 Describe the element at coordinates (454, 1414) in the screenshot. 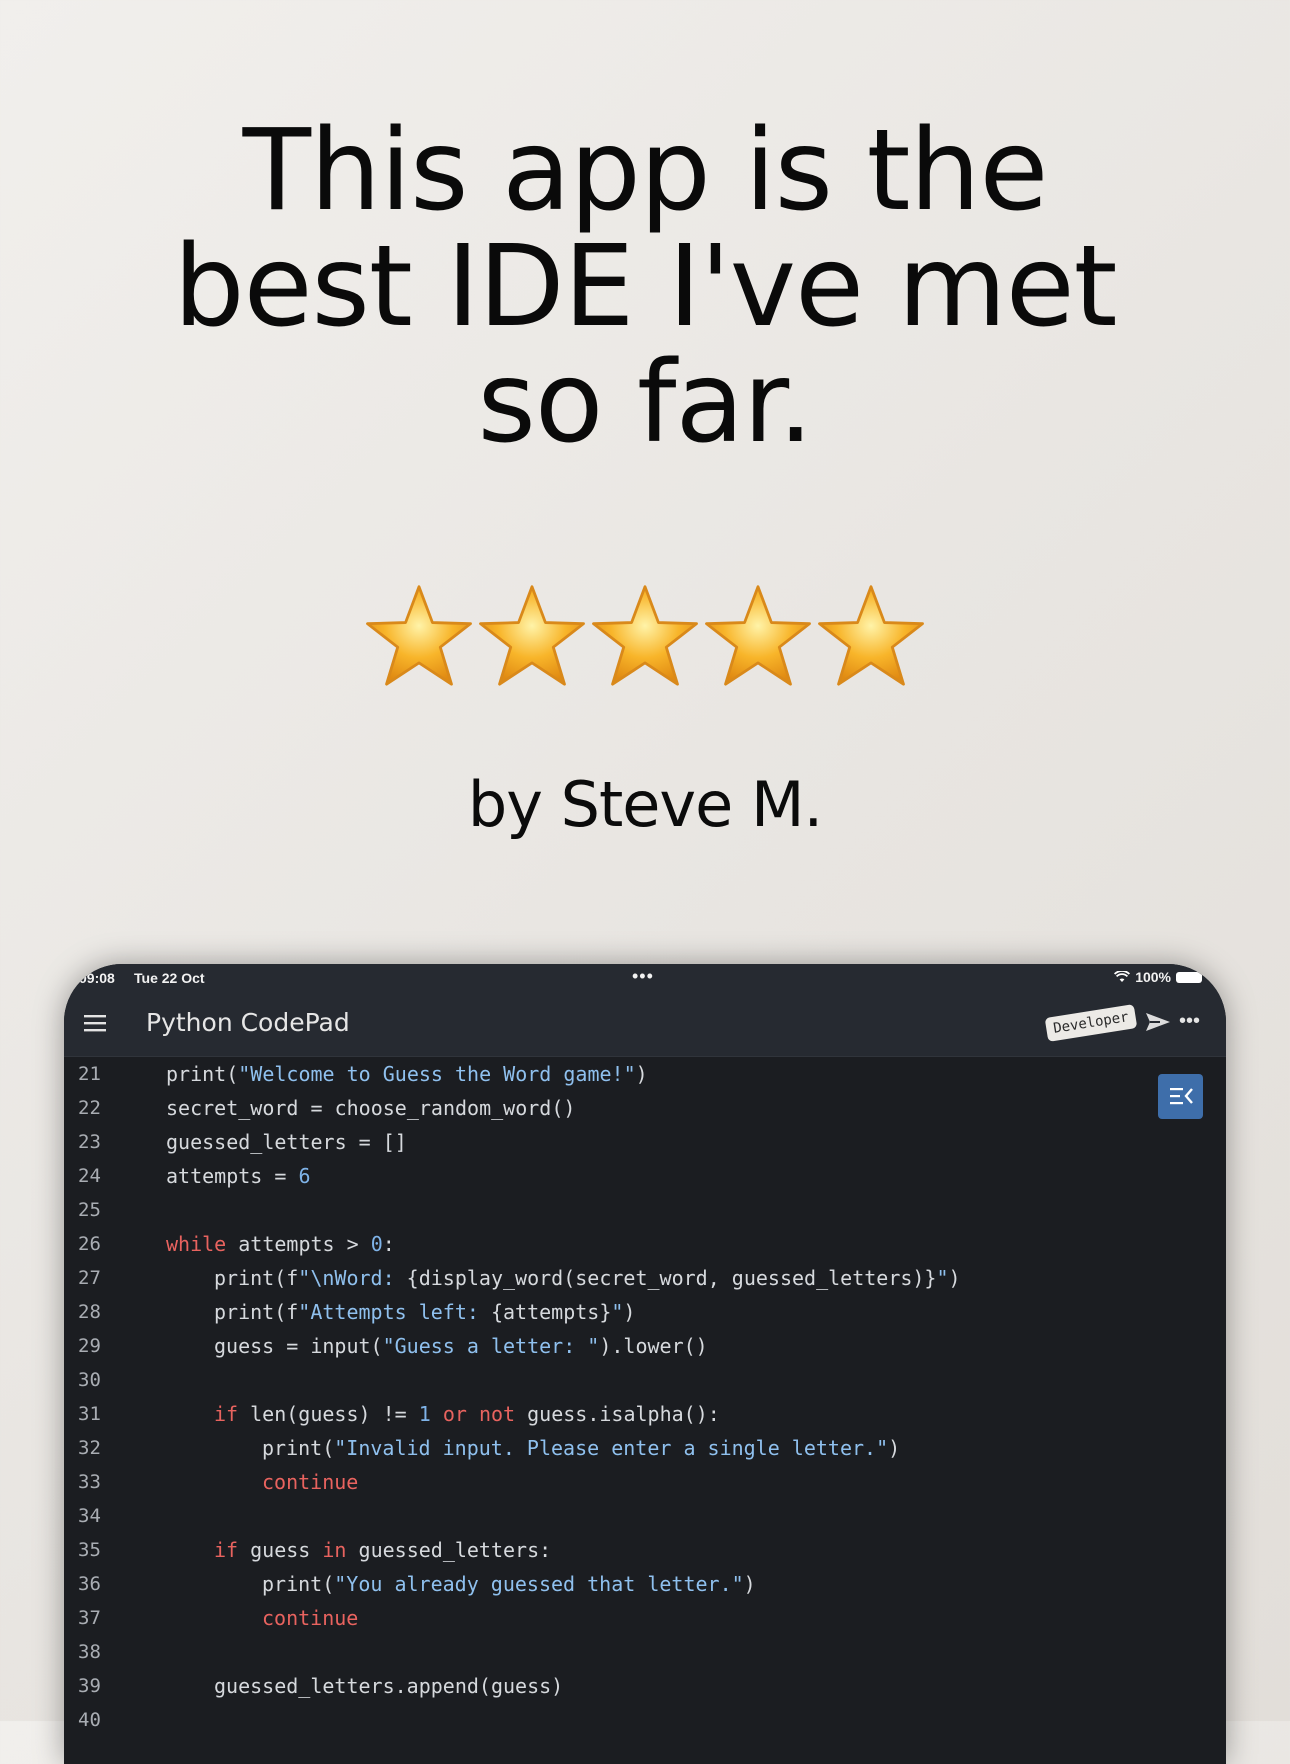

I see `code-token: or` at that location.